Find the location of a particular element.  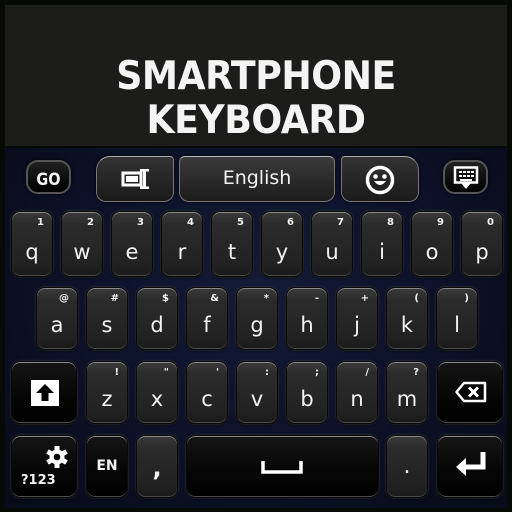

key-k: (k is located at coordinates (407, 318).